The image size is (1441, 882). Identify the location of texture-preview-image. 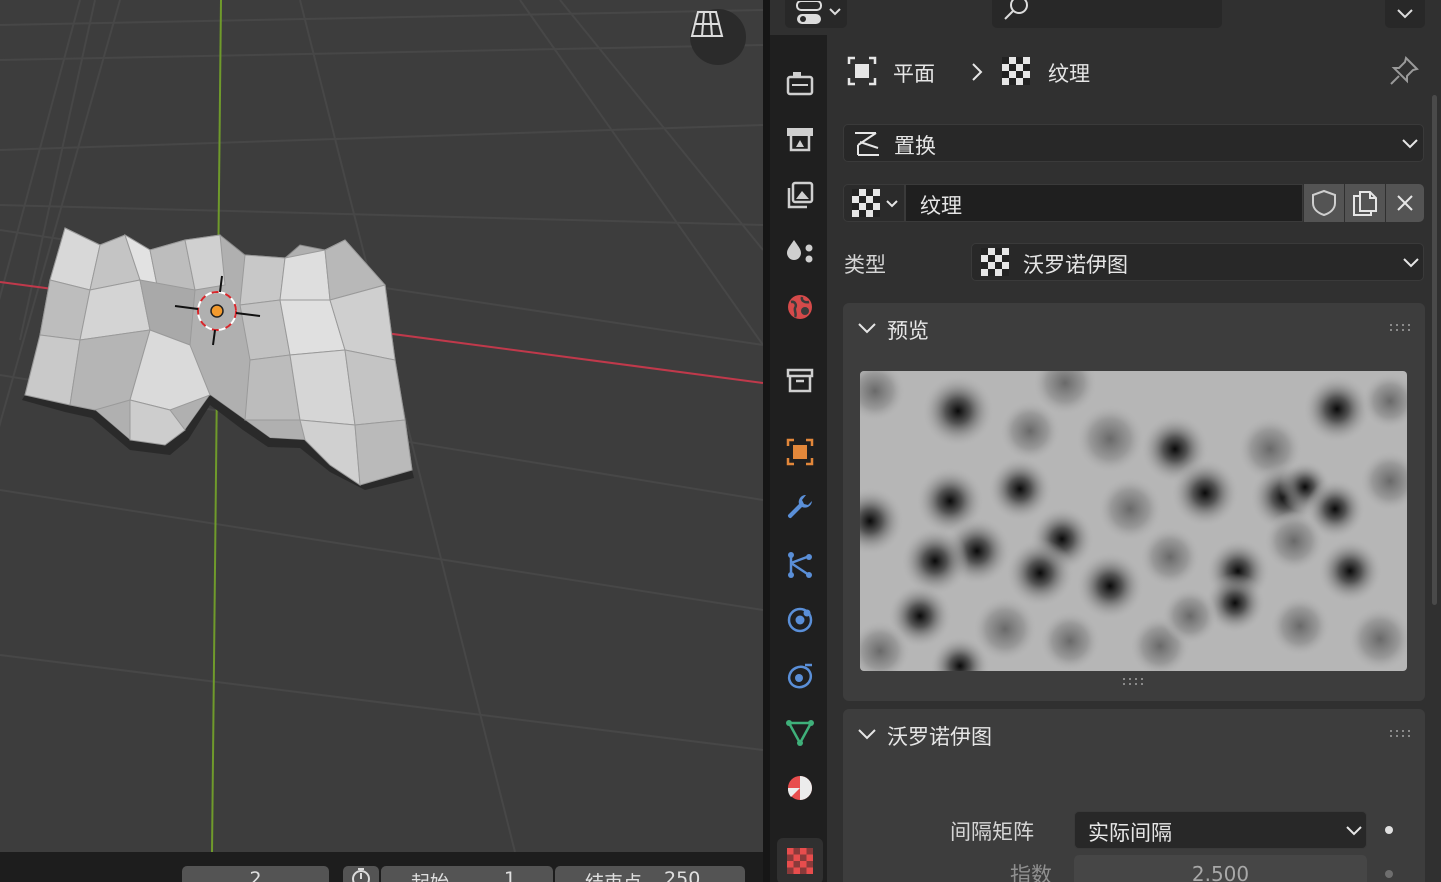
(1133, 521).